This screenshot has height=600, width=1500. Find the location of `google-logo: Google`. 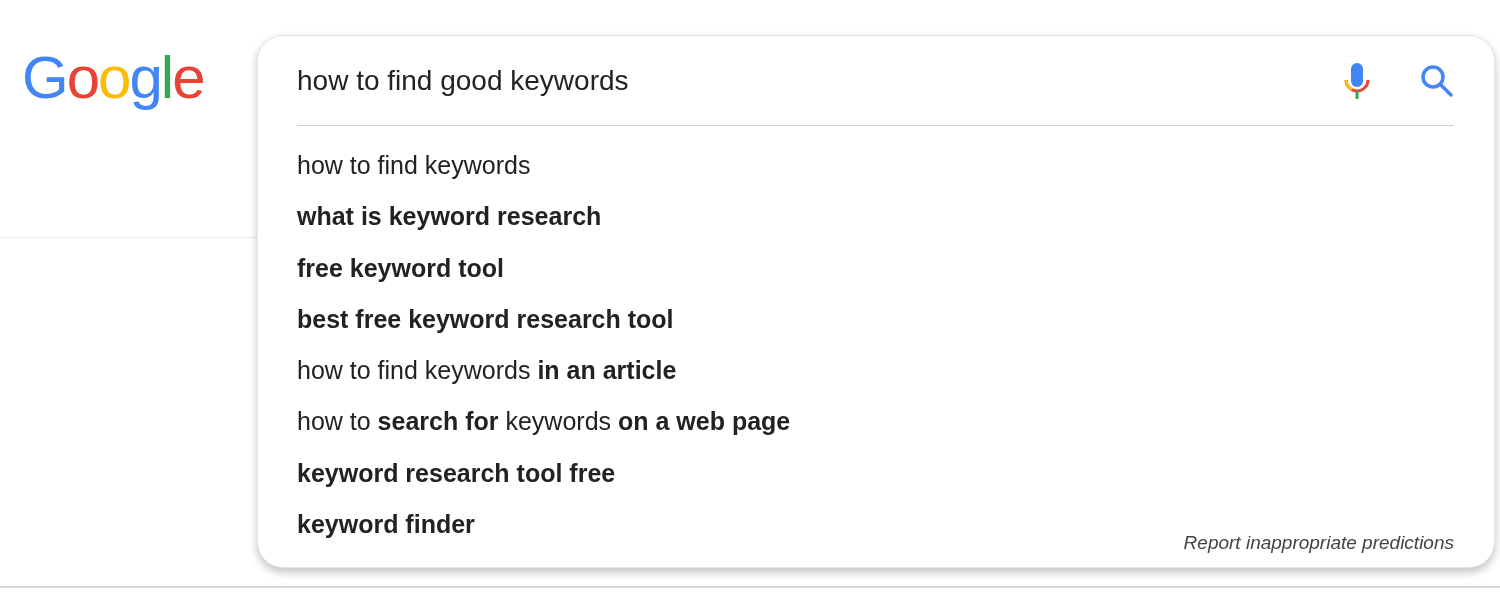

google-logo: Google is located at coordinates (128, 83).